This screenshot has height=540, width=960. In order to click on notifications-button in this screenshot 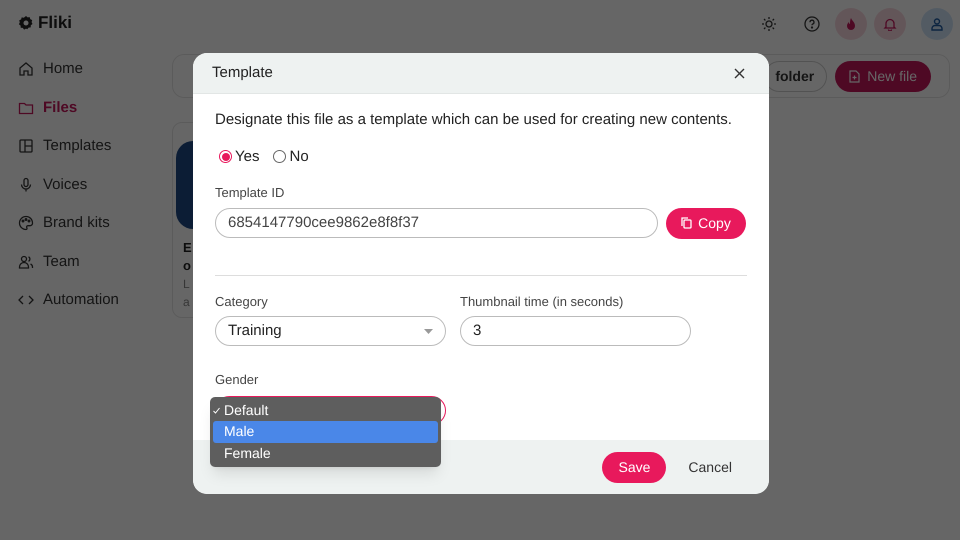, I will do `click(890, 24)`.